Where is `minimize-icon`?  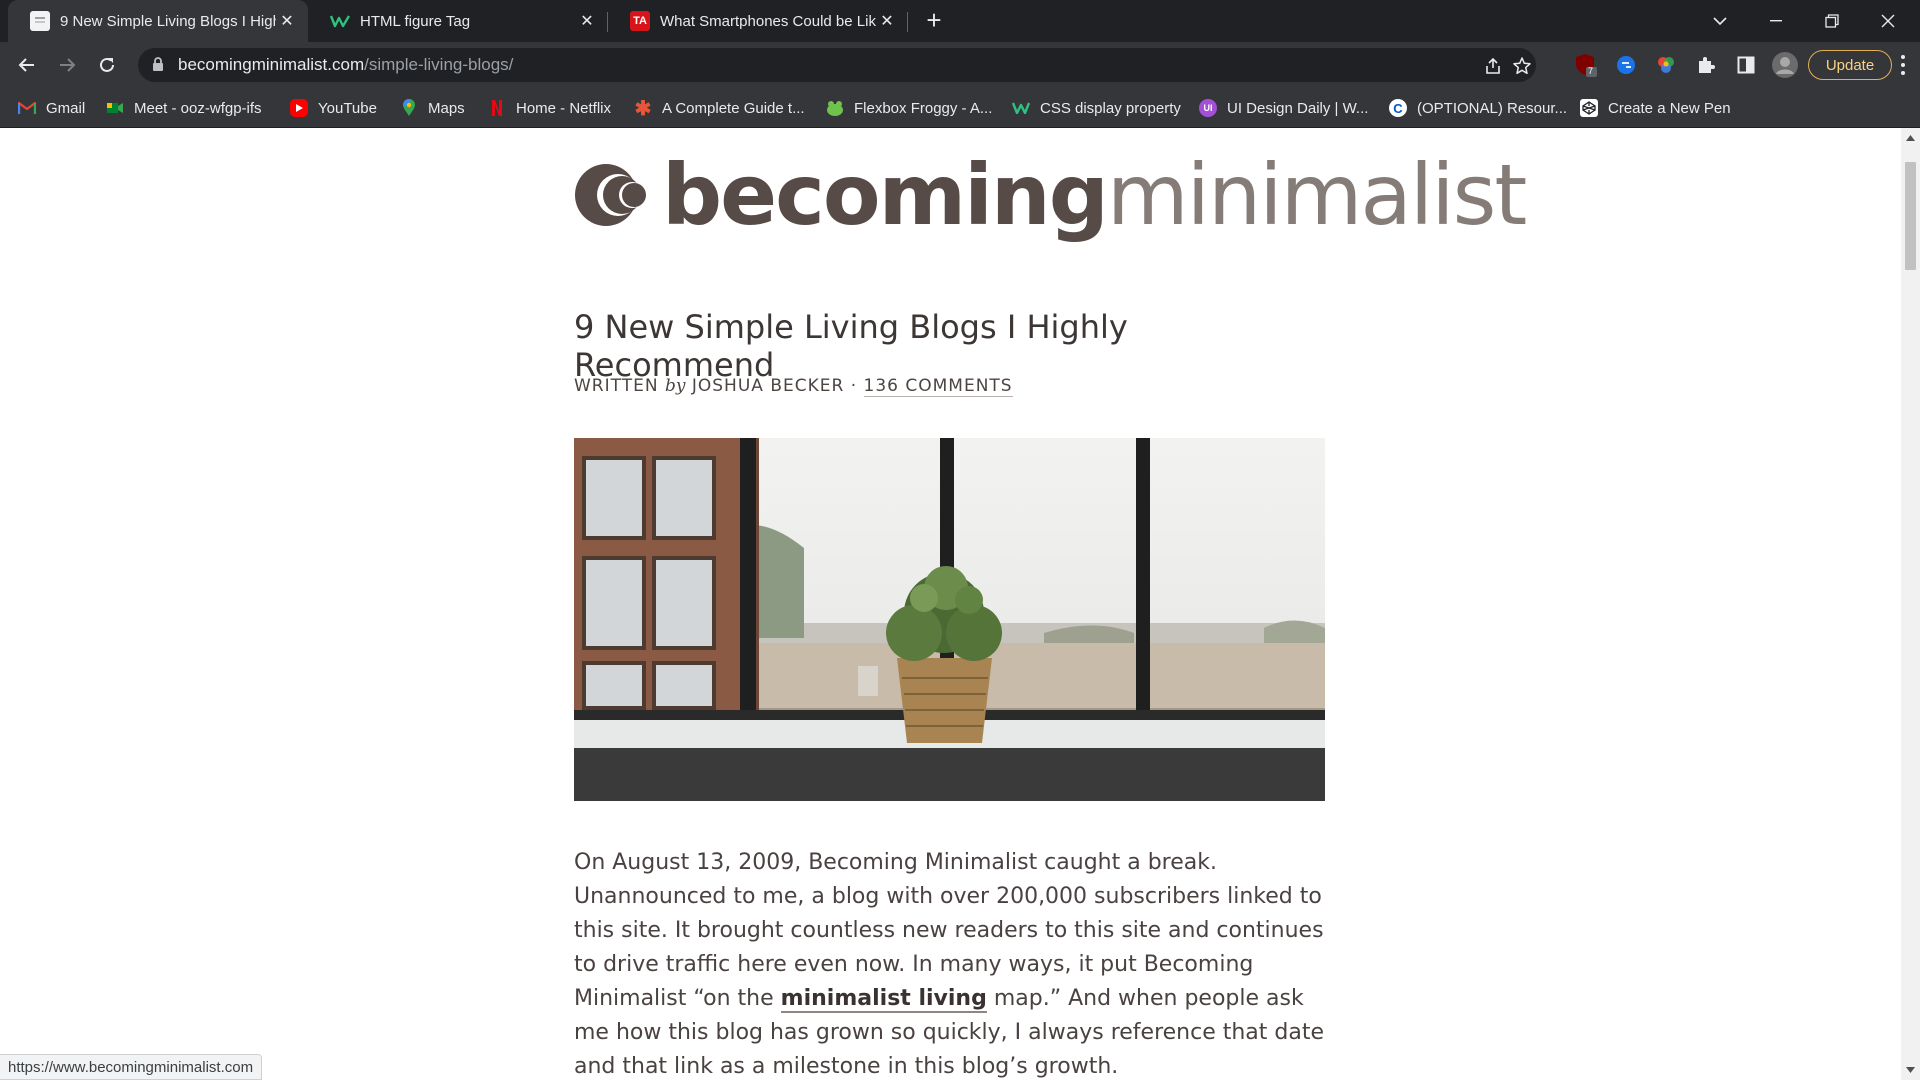
minimize-icon is located at coordinates (1776, 21).